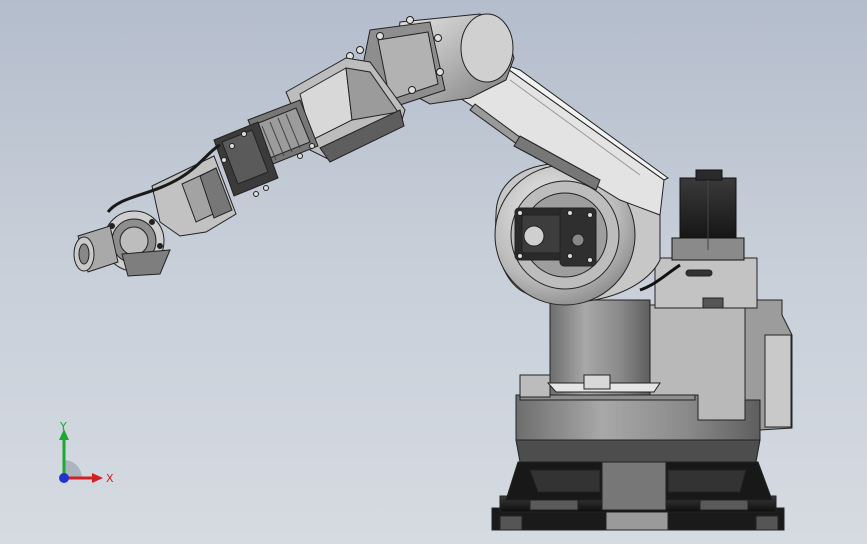  Describe the element at coordinates (110, 478) in the screenshot. I see `x-axis-label: X` at that location.